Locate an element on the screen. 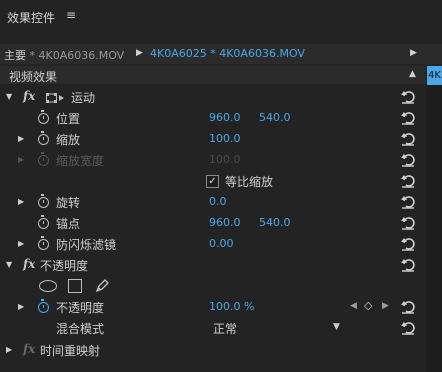  rotation-value: 0.0 is located at coordinates (218, 201).